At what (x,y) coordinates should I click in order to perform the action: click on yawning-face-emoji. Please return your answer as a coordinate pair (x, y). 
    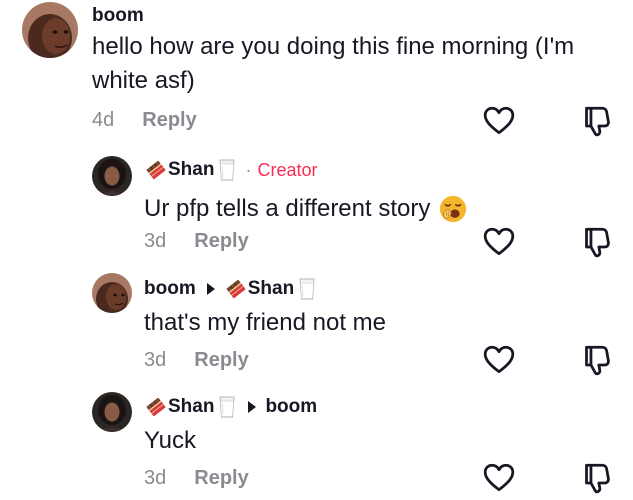
    Looking at the image, I should click on (453, 209).